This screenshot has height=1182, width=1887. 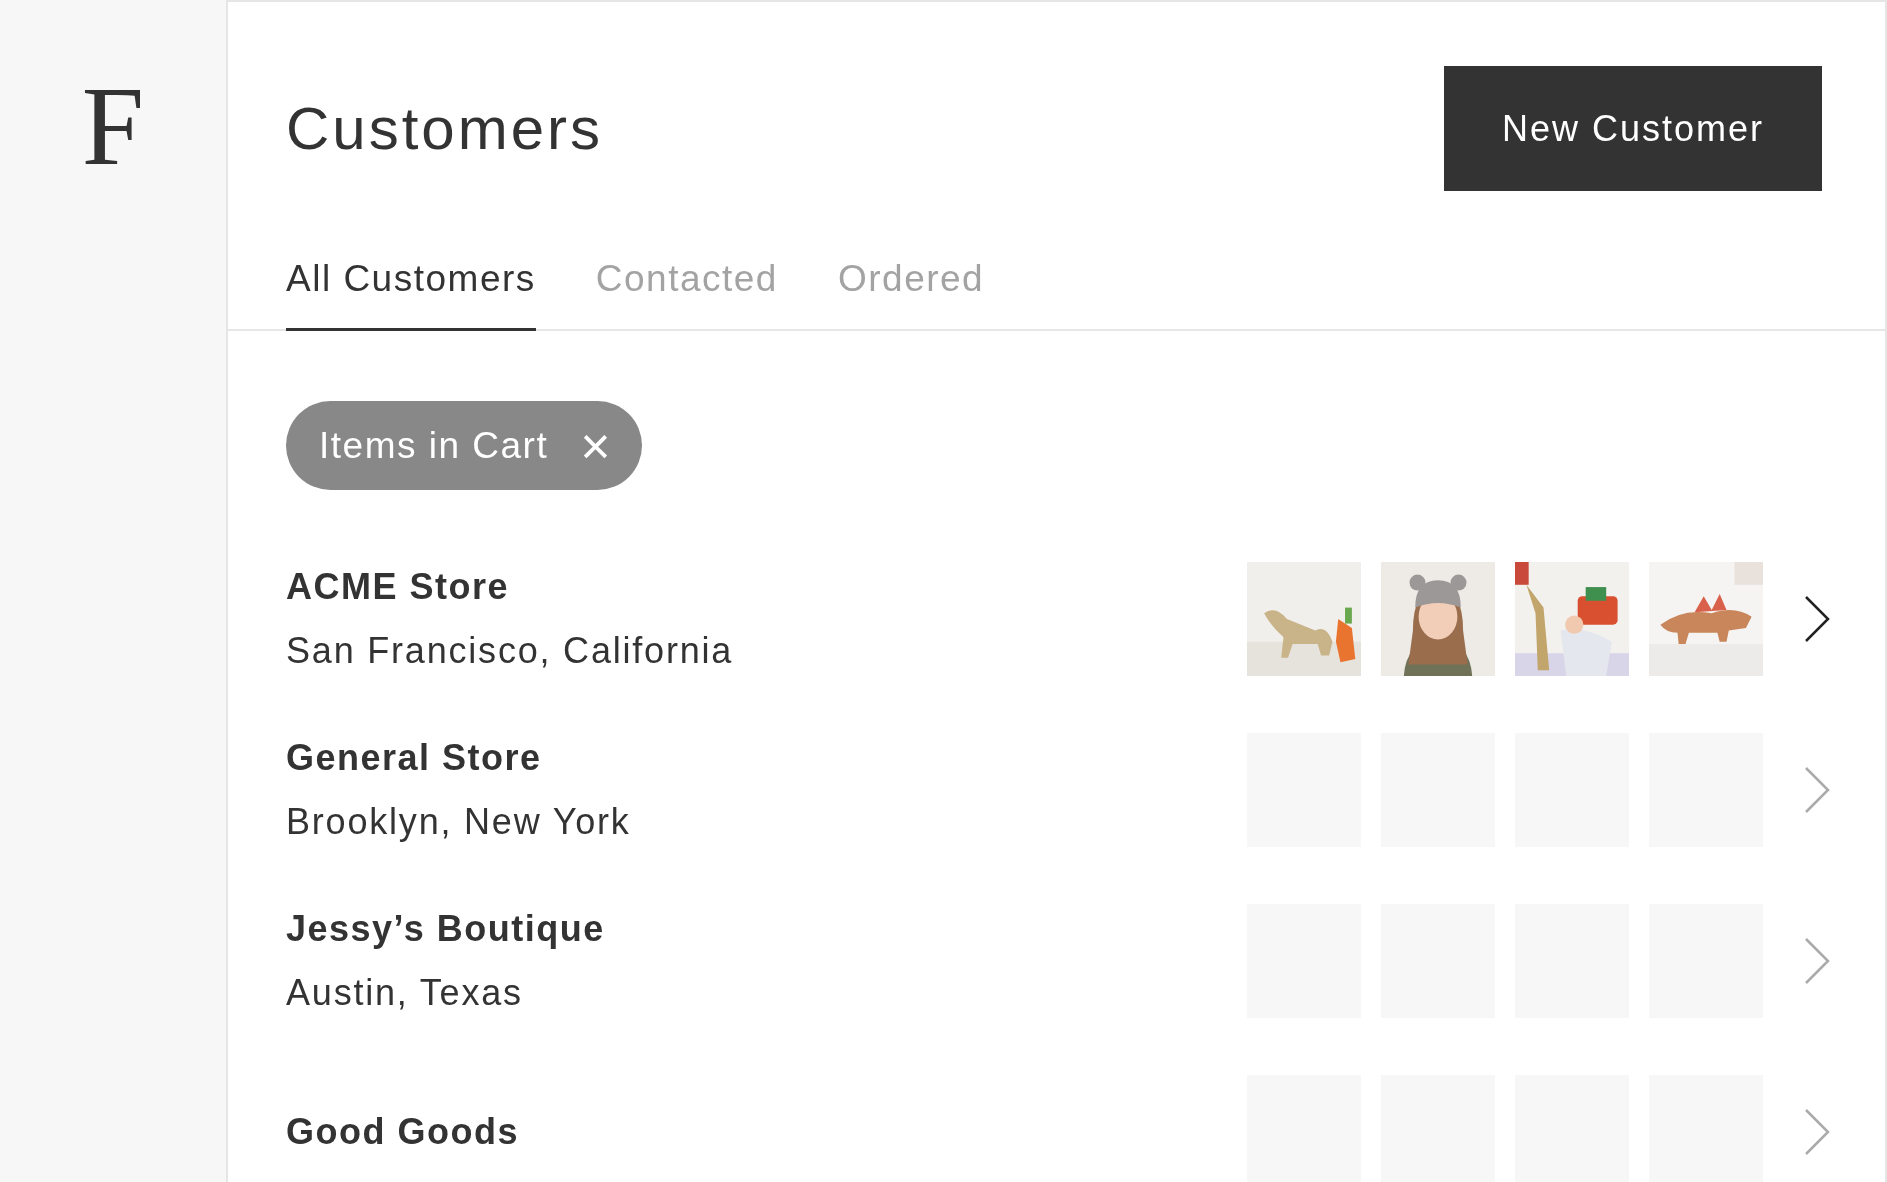 I want to click on customer-name: General Store, so click(x=766, y=758).